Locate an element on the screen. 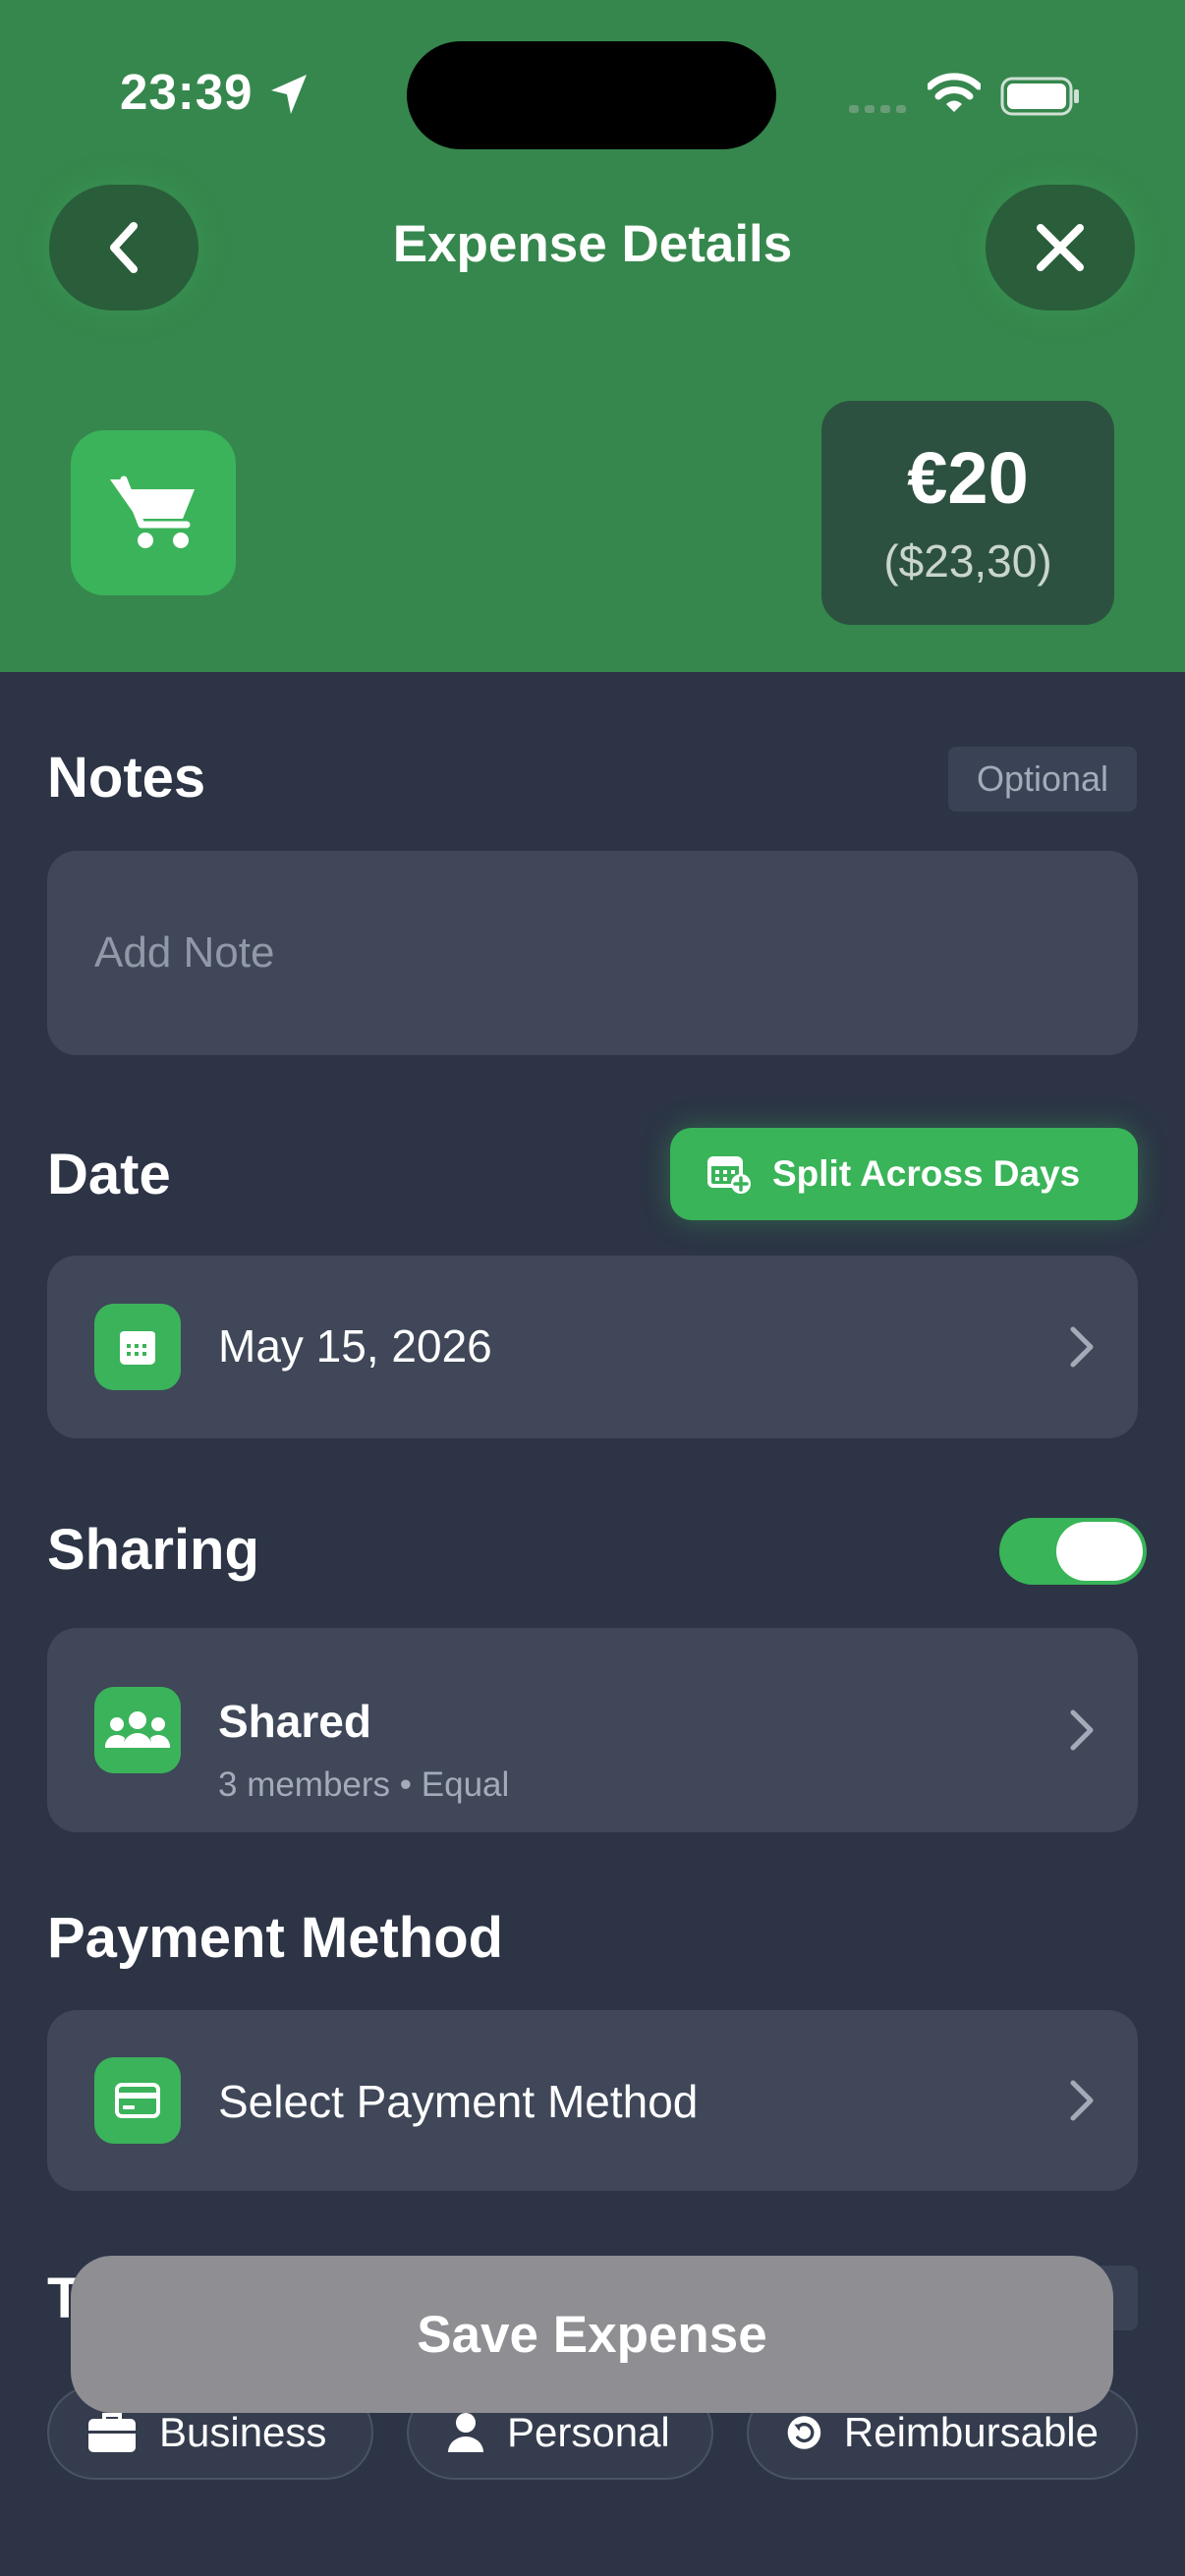  cellular-signal-icon is located at coordinates (878, 109).